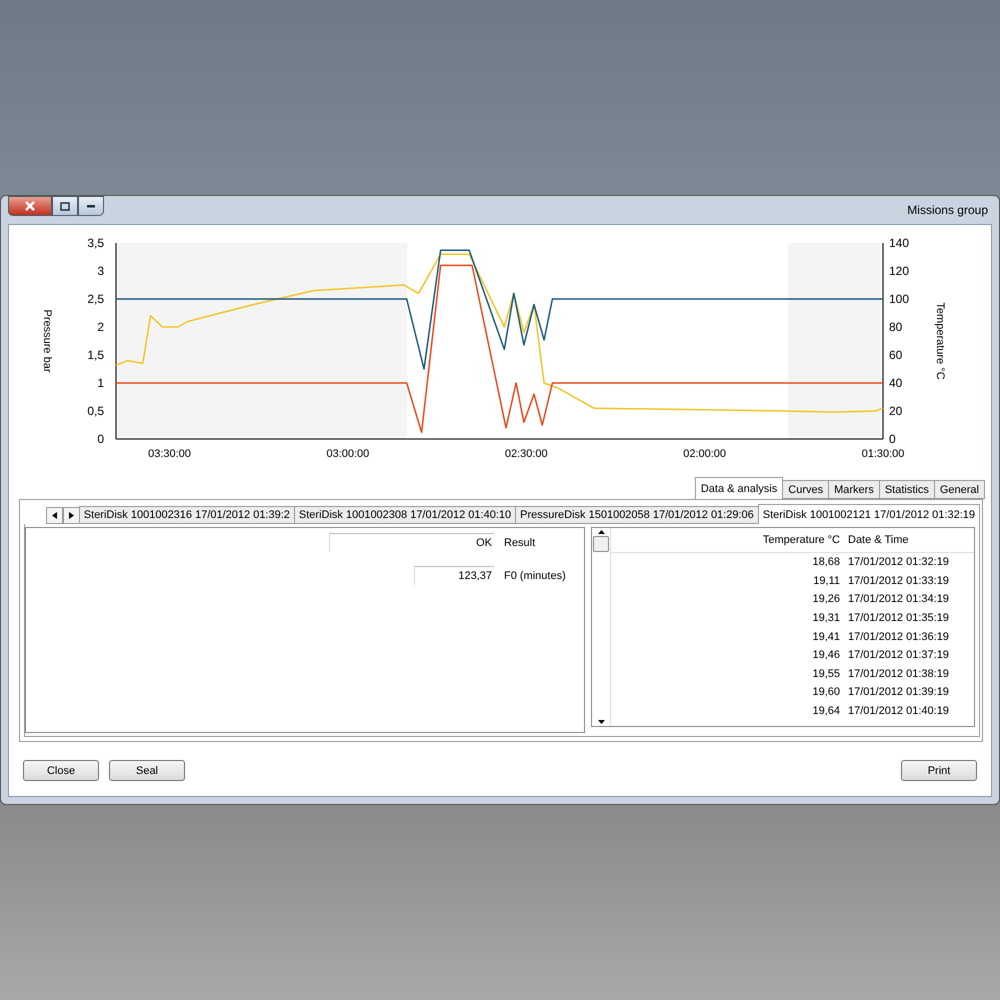 This screenshot has width=1000, height=1000. Describe the element at coordinates (826, 580) in the screenshot. I see `table-cell-text: 19,11` at that location.